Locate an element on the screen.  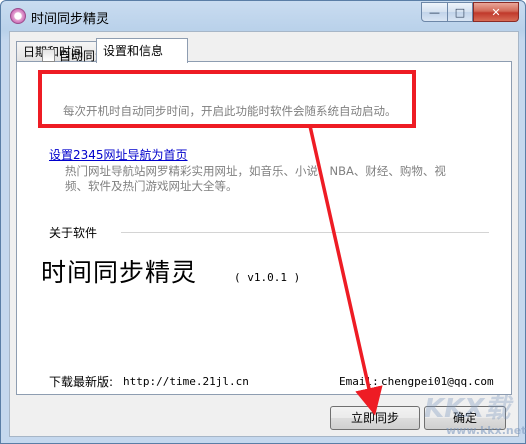
minimize-button: — is located at coordinates (434, 12).